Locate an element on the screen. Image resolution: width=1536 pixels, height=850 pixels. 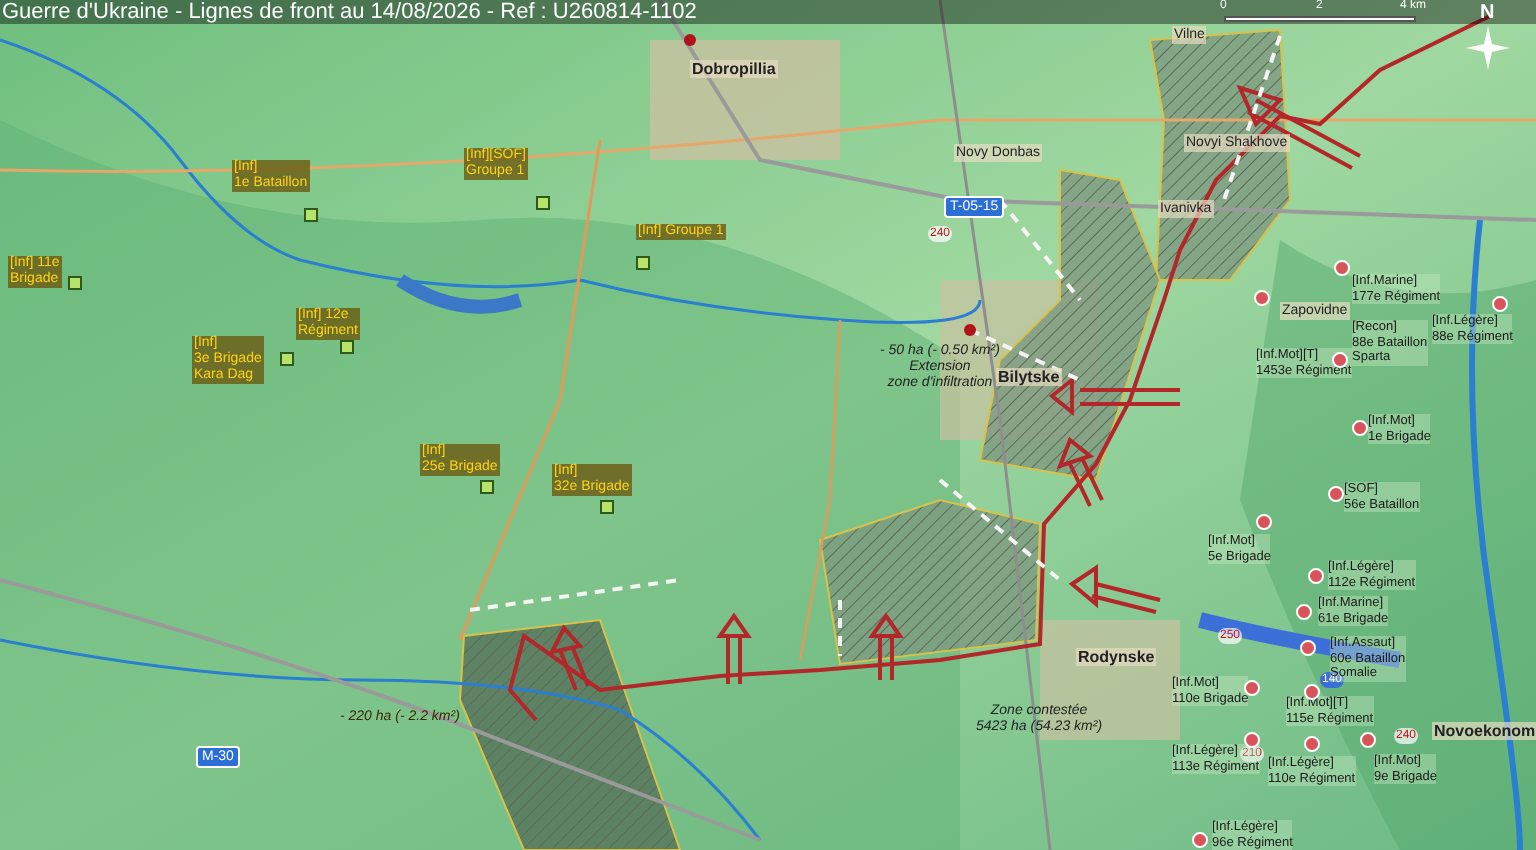
compass-label: N is located at coordinates (1487, 14).